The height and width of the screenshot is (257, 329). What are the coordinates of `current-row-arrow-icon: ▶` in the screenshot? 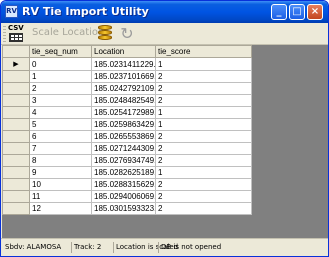 It's located at (16, 64).